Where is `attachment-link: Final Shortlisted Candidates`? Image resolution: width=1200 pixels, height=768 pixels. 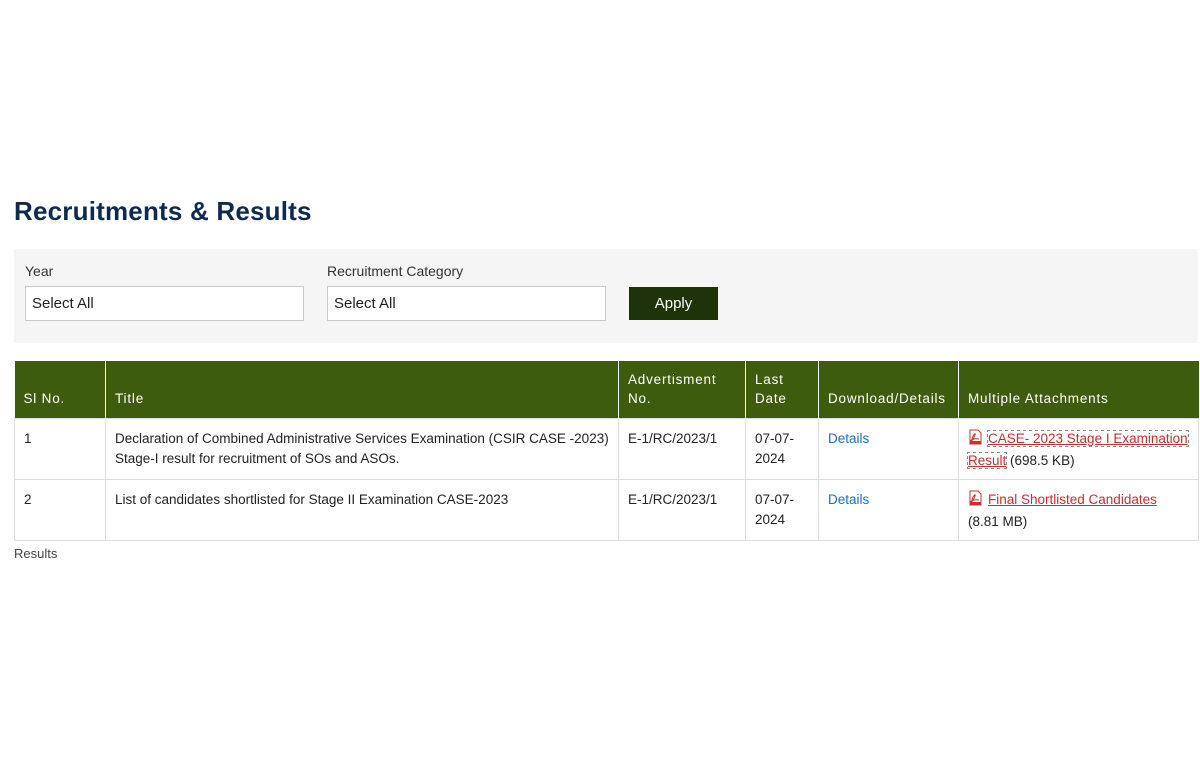
attachment-link: Final Shortlisted Candidates is located at coordinates (1072, 499).